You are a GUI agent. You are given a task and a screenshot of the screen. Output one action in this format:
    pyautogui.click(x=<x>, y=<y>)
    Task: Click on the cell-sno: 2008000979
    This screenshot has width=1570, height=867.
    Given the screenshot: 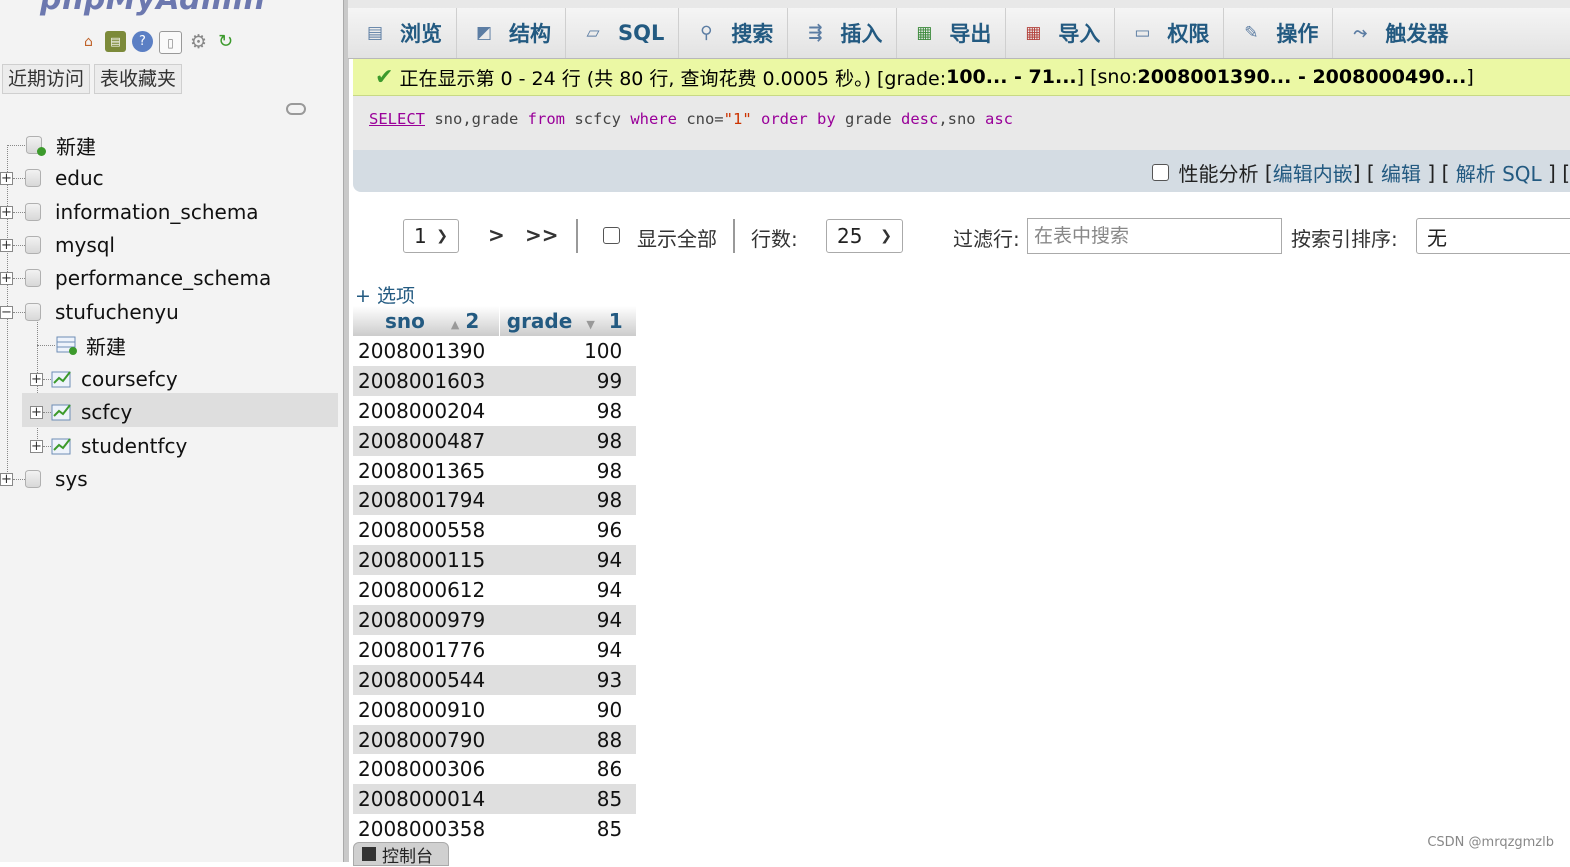 What is the action you would take?
    pyautogui.click(x=426, y=620)
    